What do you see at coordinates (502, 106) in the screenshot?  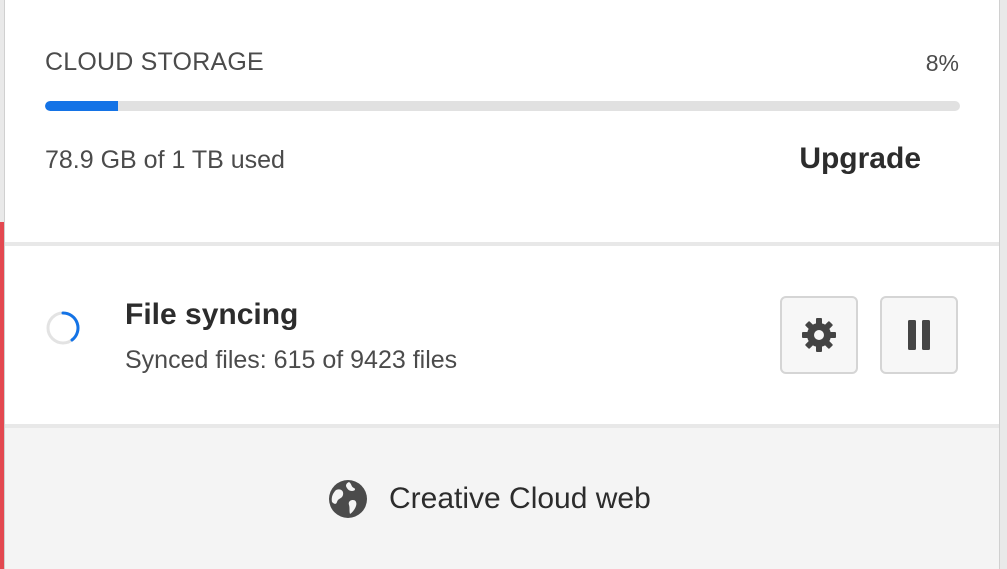 I see `storage-meter` at bounding box center [502, 106].